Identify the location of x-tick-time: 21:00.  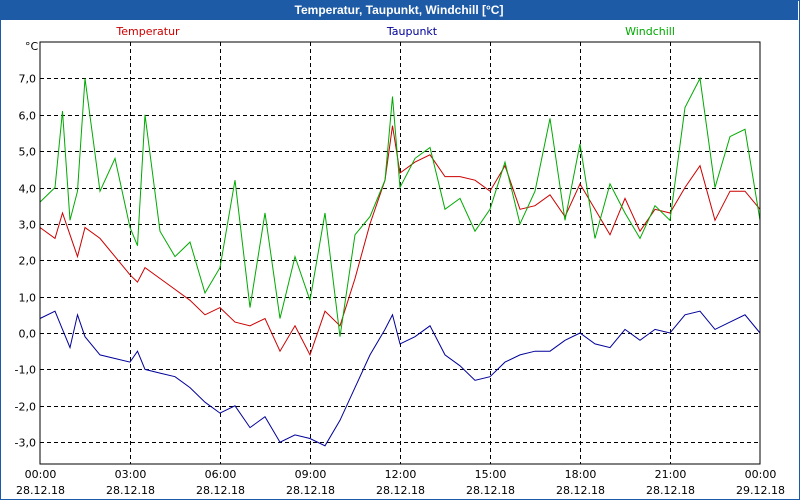
(671, 474).